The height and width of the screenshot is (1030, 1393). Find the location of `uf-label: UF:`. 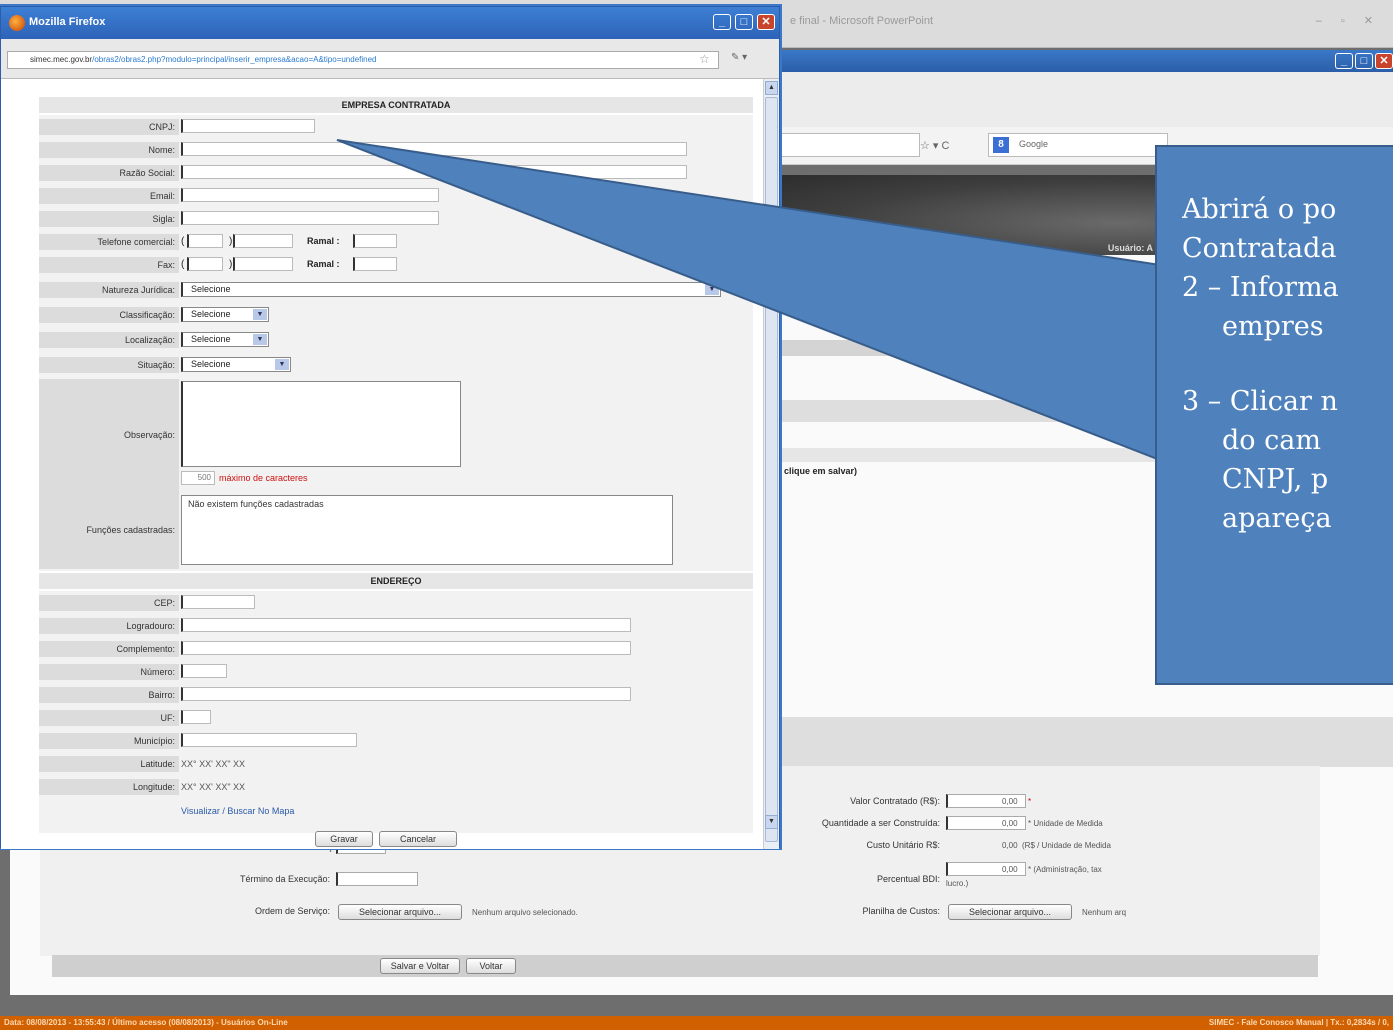

uf-label: UF: is located at coordinates (109, 718).